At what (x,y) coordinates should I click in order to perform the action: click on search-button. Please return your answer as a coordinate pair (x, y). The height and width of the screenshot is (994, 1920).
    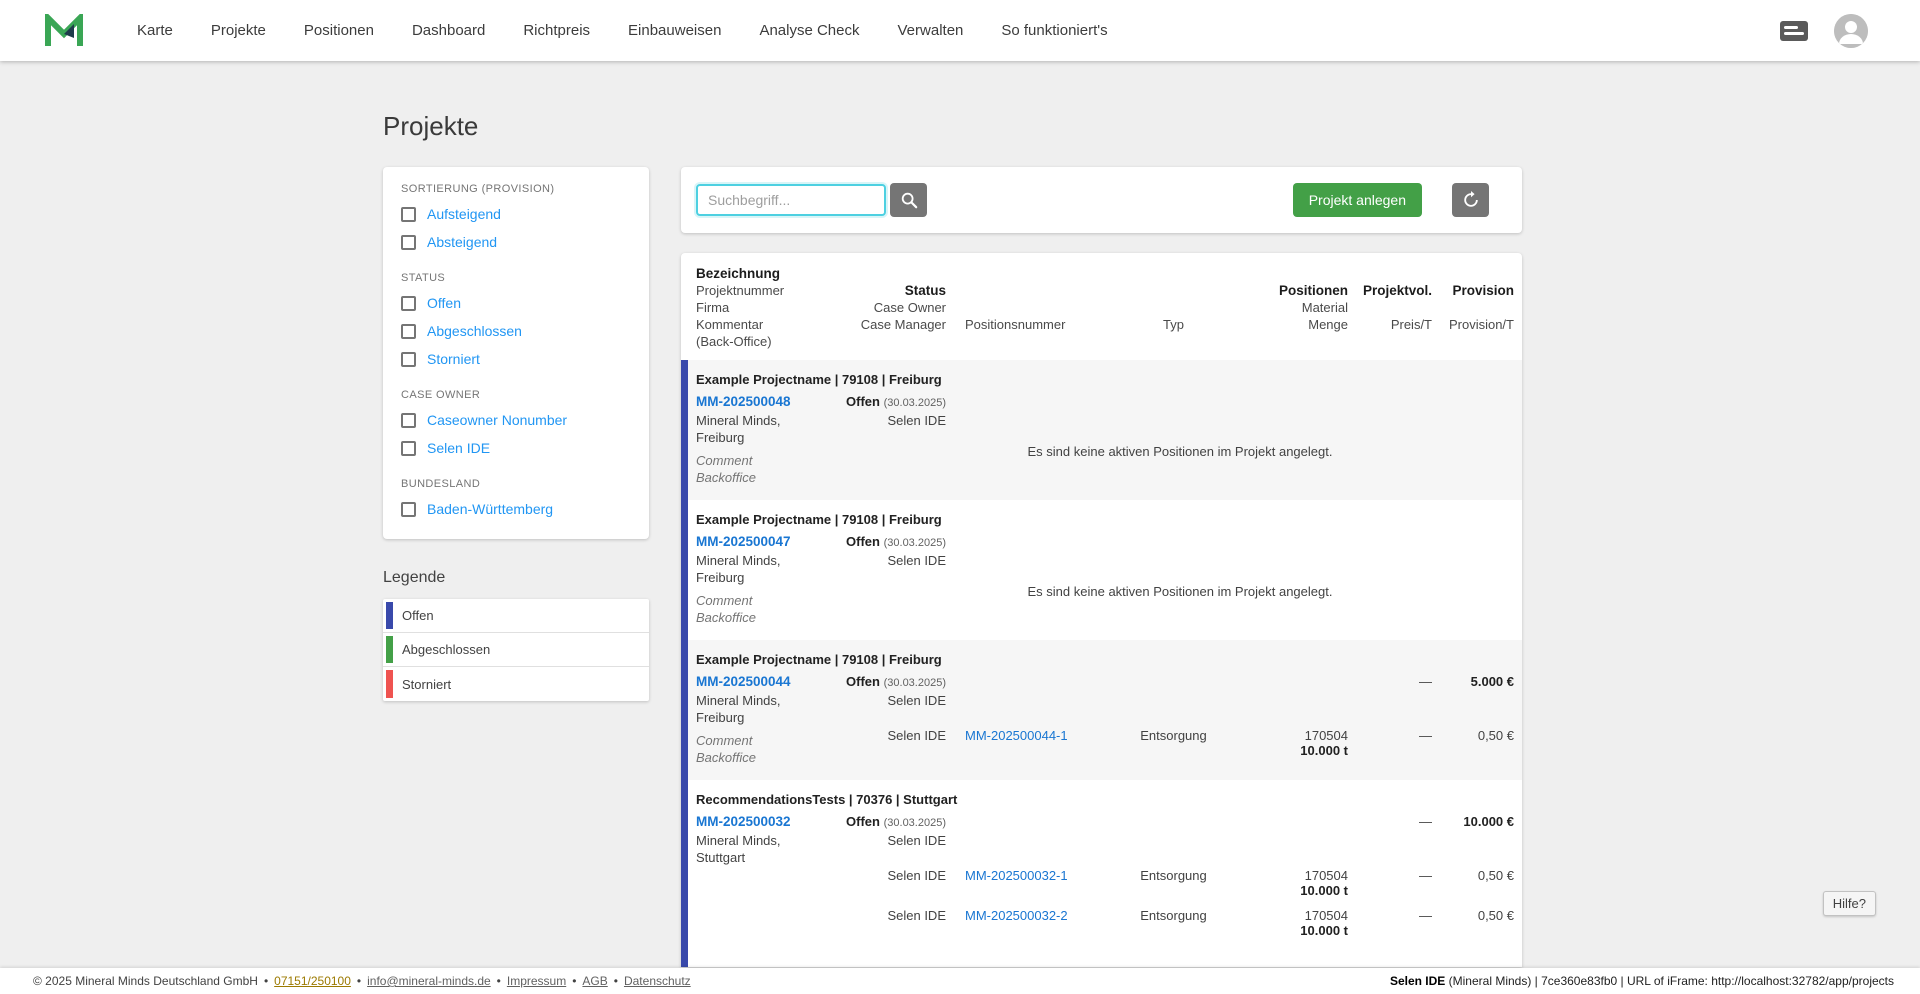
    Looking at the image, I should click on (908, 200).